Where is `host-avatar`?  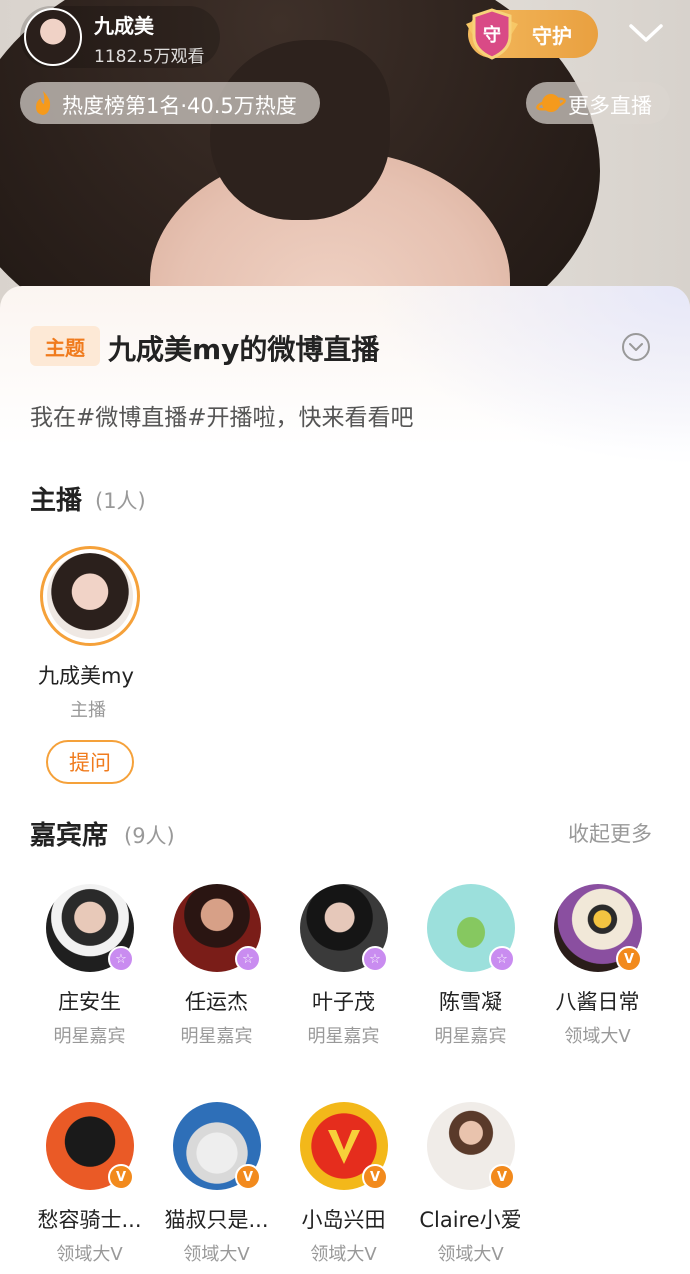 host-avatar is located at coordinates (90, 596).